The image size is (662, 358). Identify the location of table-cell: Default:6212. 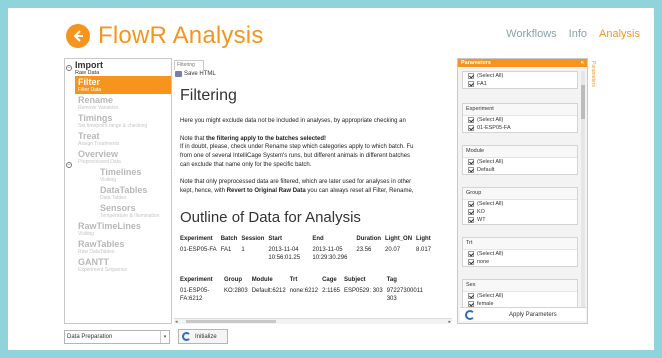
(268, 291).